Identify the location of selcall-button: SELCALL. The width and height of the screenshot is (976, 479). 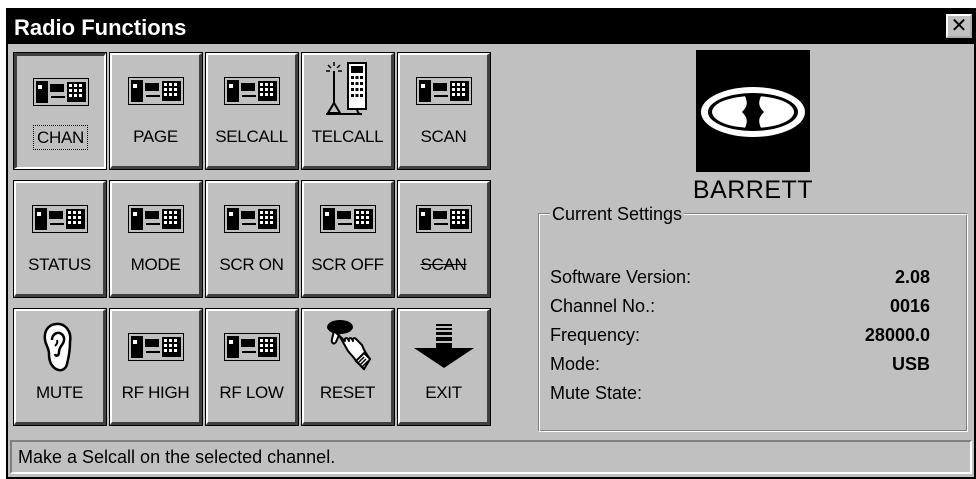
(252, 111).